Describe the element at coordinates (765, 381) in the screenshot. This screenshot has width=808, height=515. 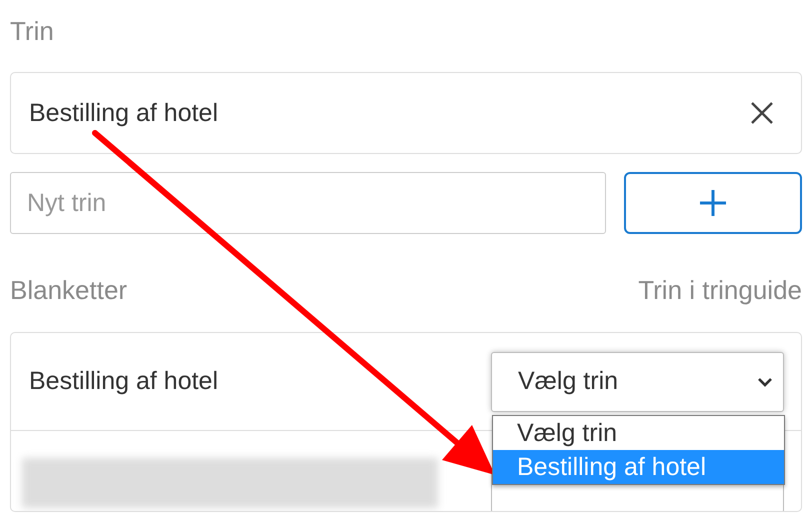
I see `chevron-down-icon` at that location.